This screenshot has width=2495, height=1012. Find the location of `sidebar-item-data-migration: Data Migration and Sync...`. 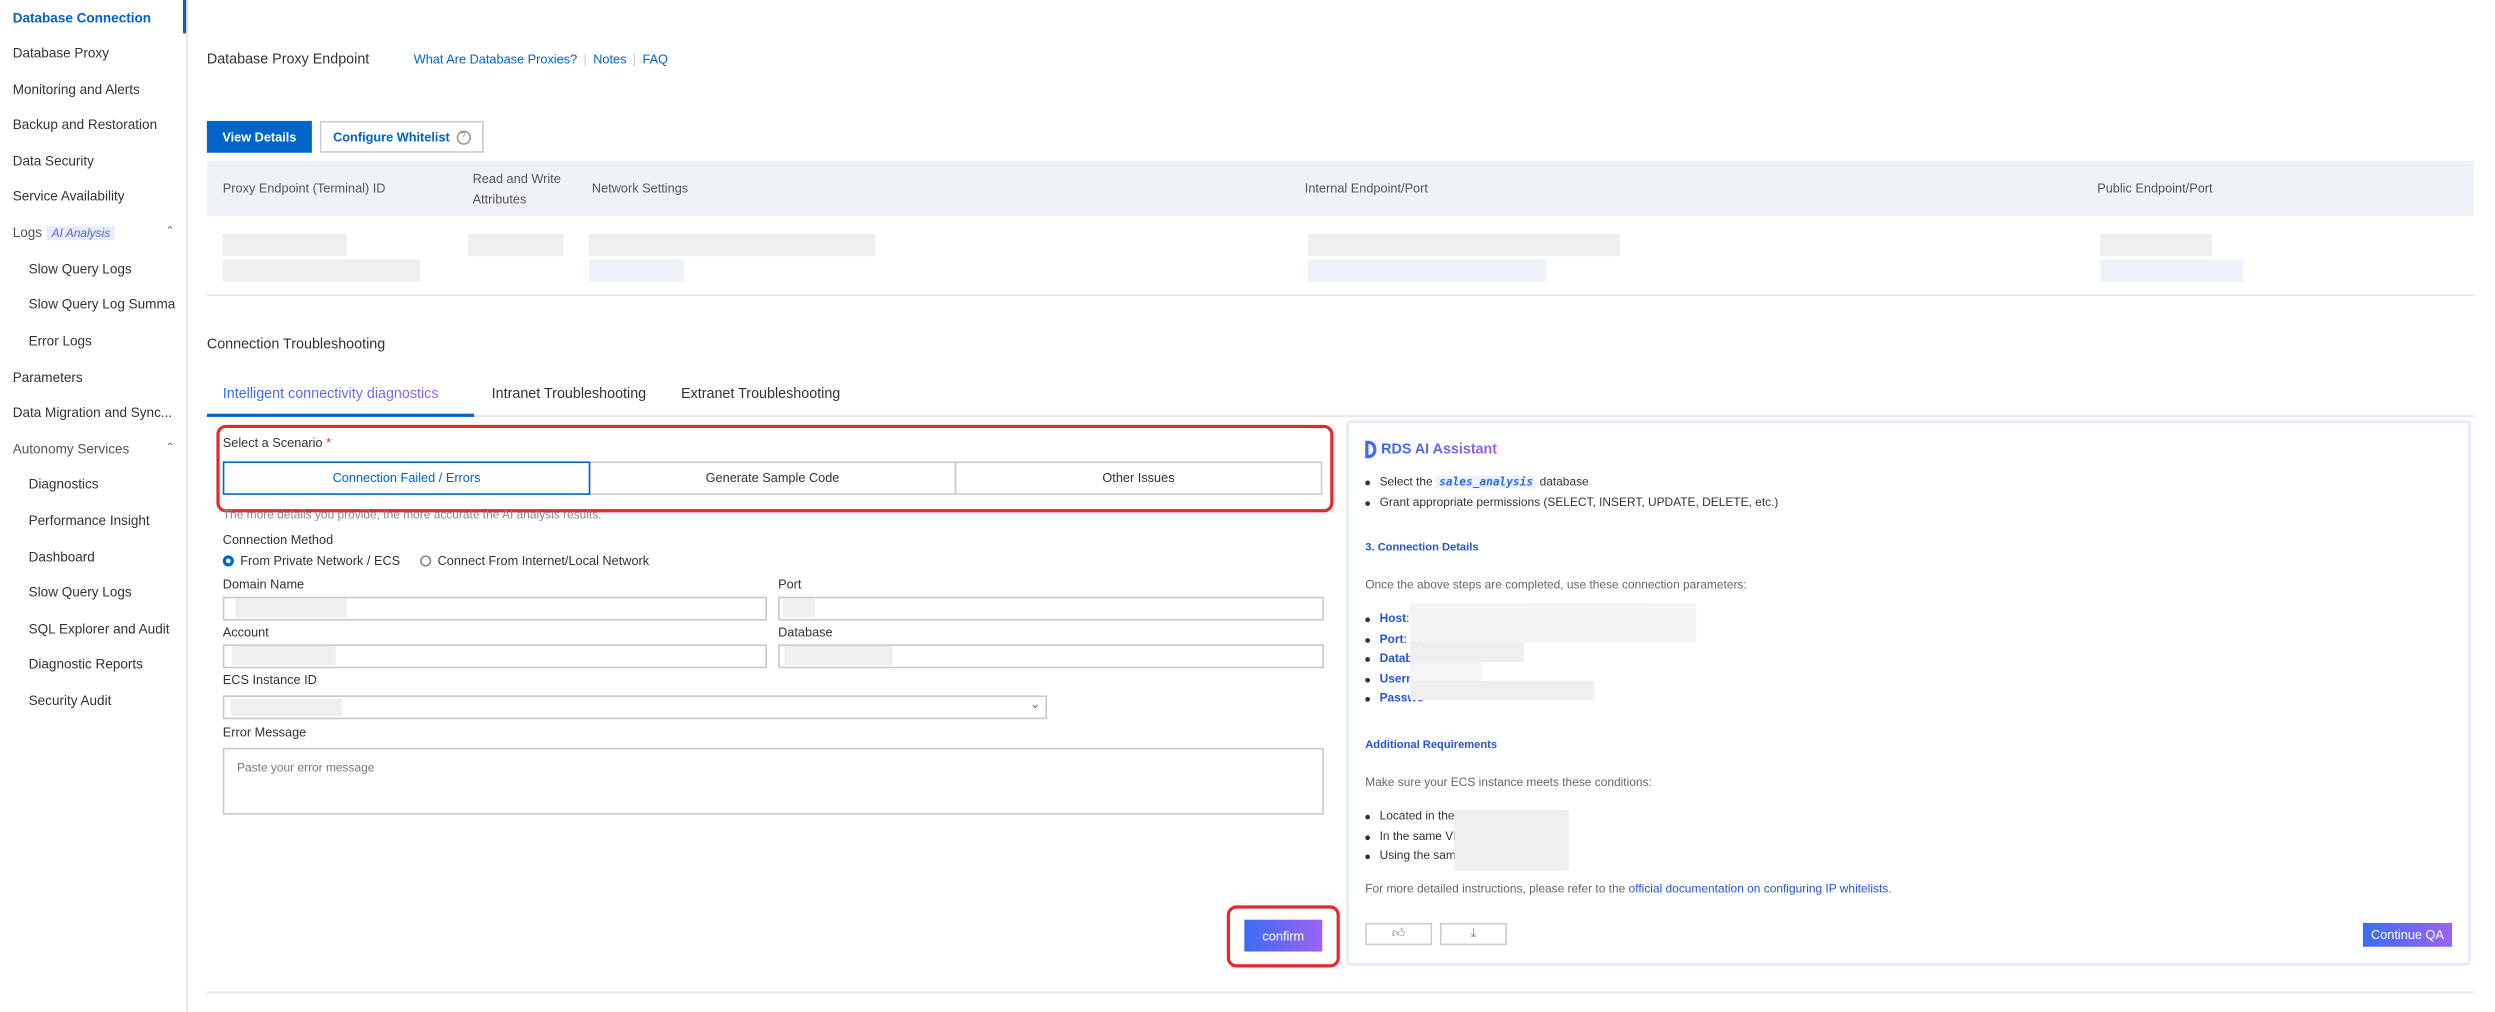

sidebar-item-data-migration: Data Migration and Sync... is located at coordinates (92, 412).